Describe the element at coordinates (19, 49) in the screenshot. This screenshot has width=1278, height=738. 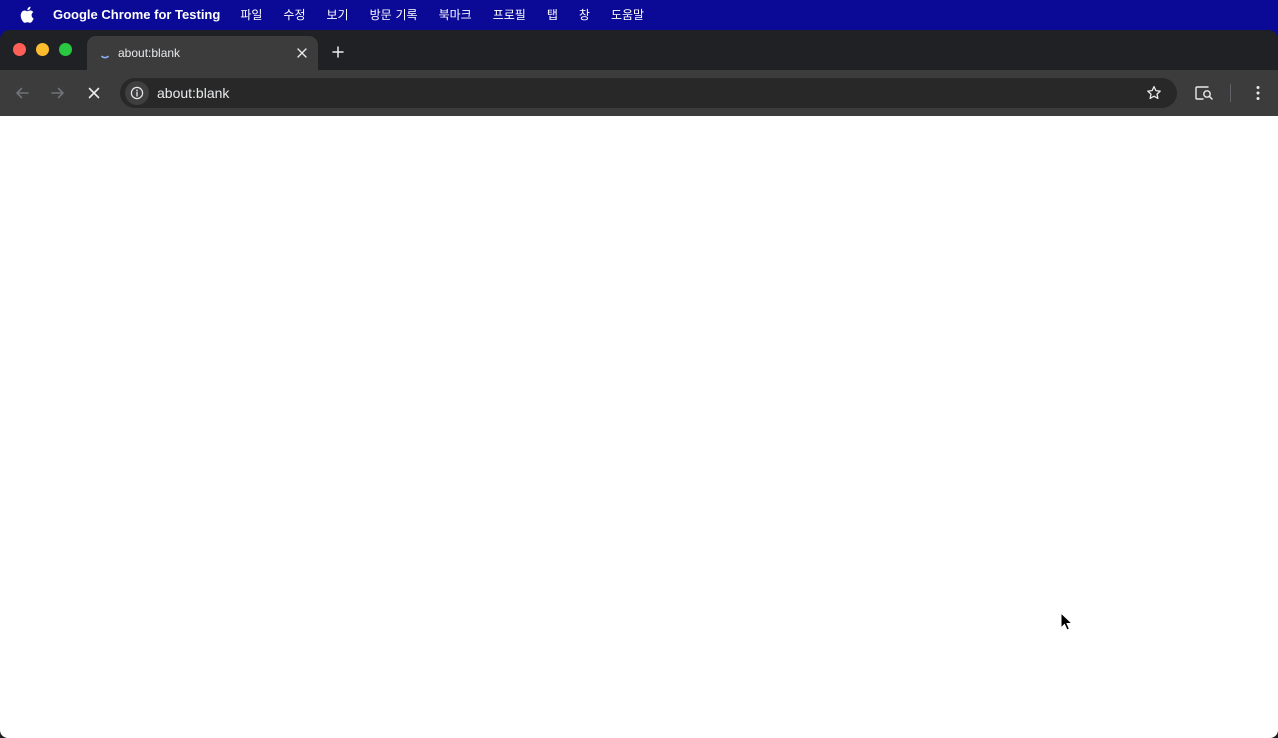
I see `window-close-button` at that location.